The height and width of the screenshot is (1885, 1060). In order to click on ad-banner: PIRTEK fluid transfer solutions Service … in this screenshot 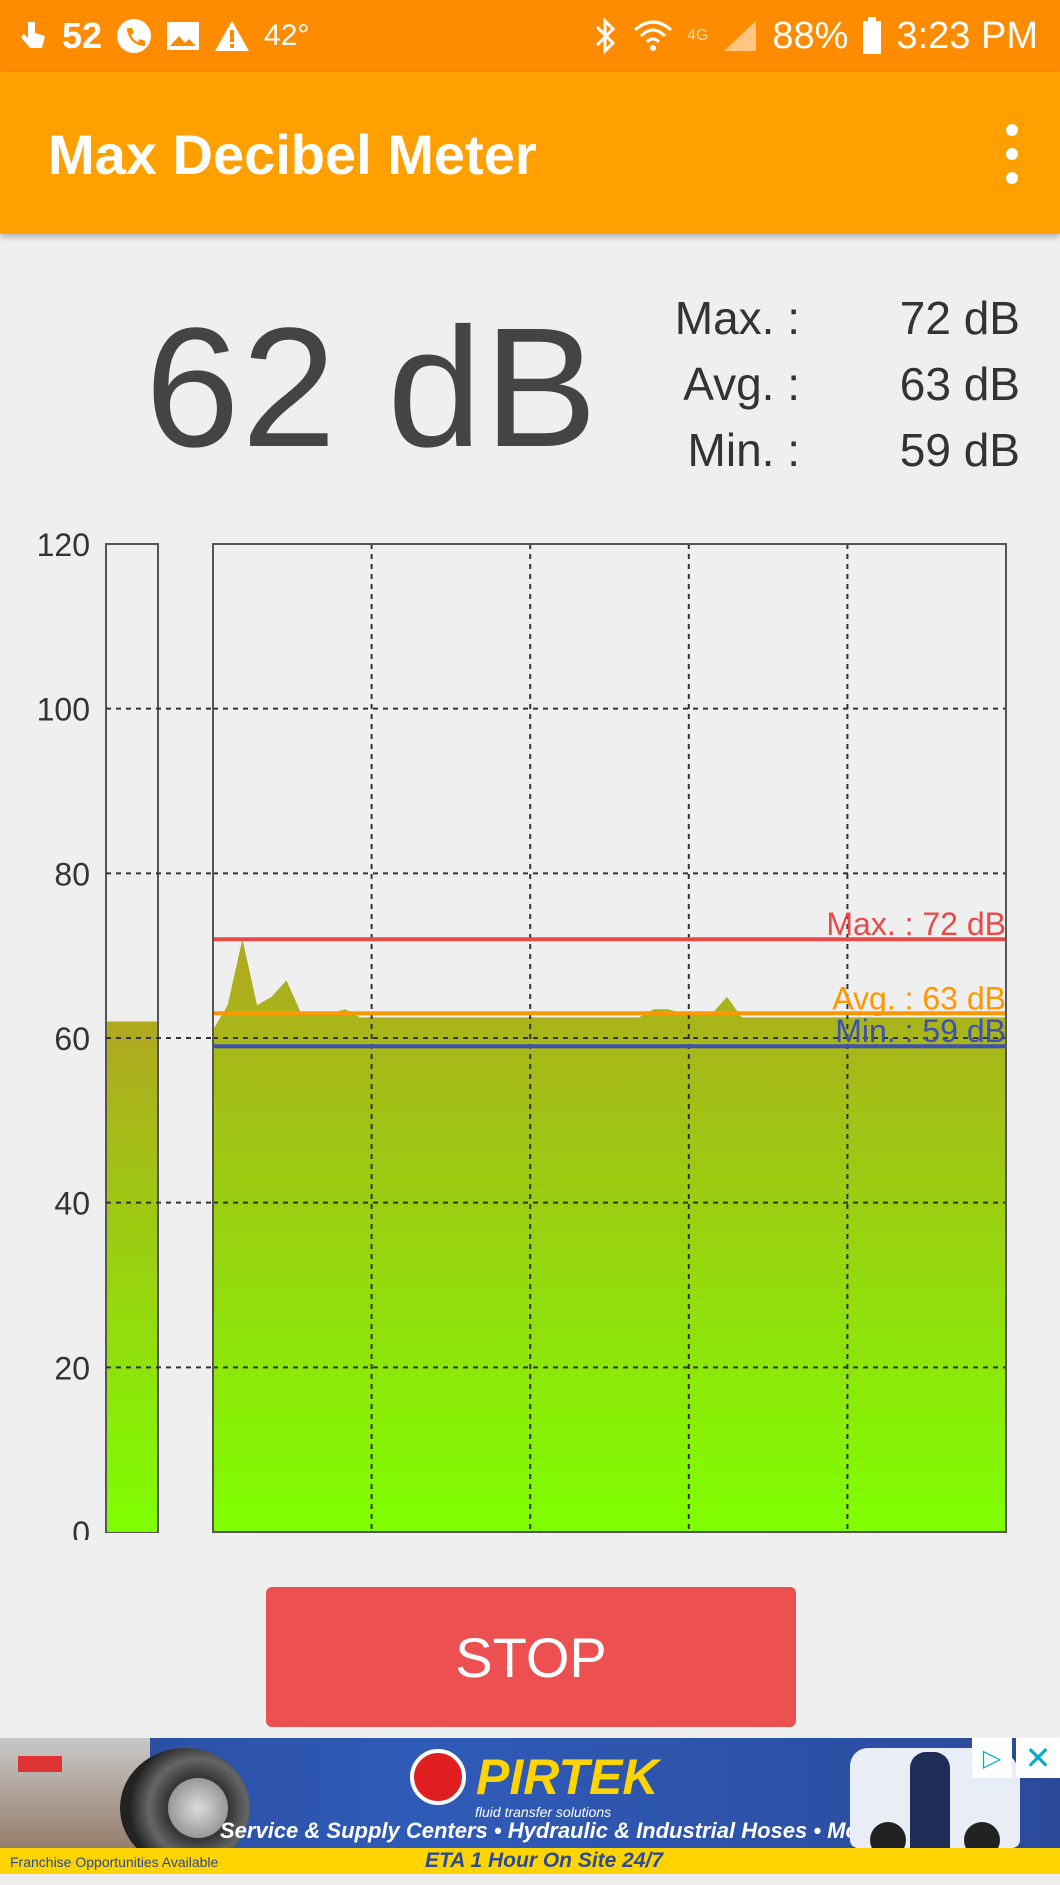, I will do `click(530, 1806)`.